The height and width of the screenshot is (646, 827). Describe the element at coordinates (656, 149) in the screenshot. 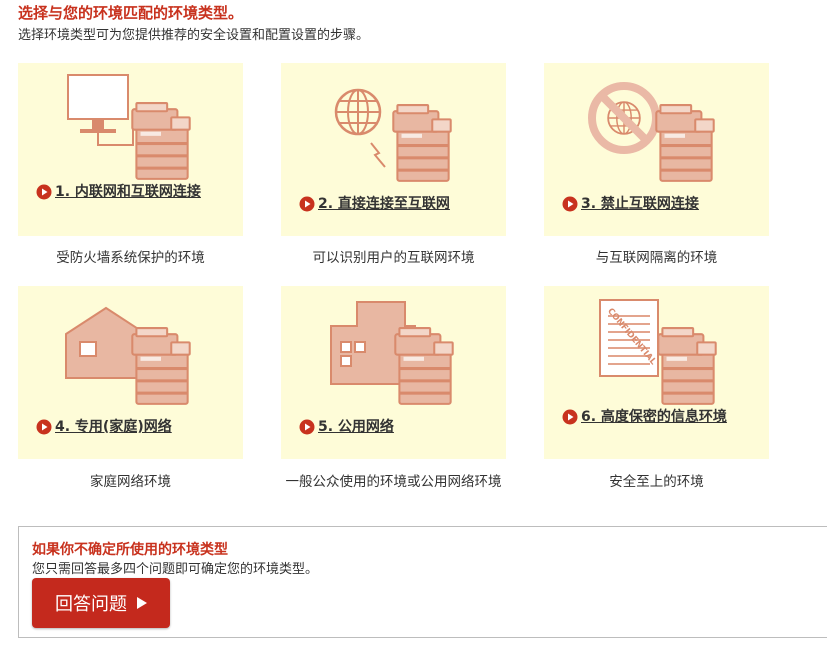

I see `env-card-no-internet: 3. 禁止互联网连接` at that location.